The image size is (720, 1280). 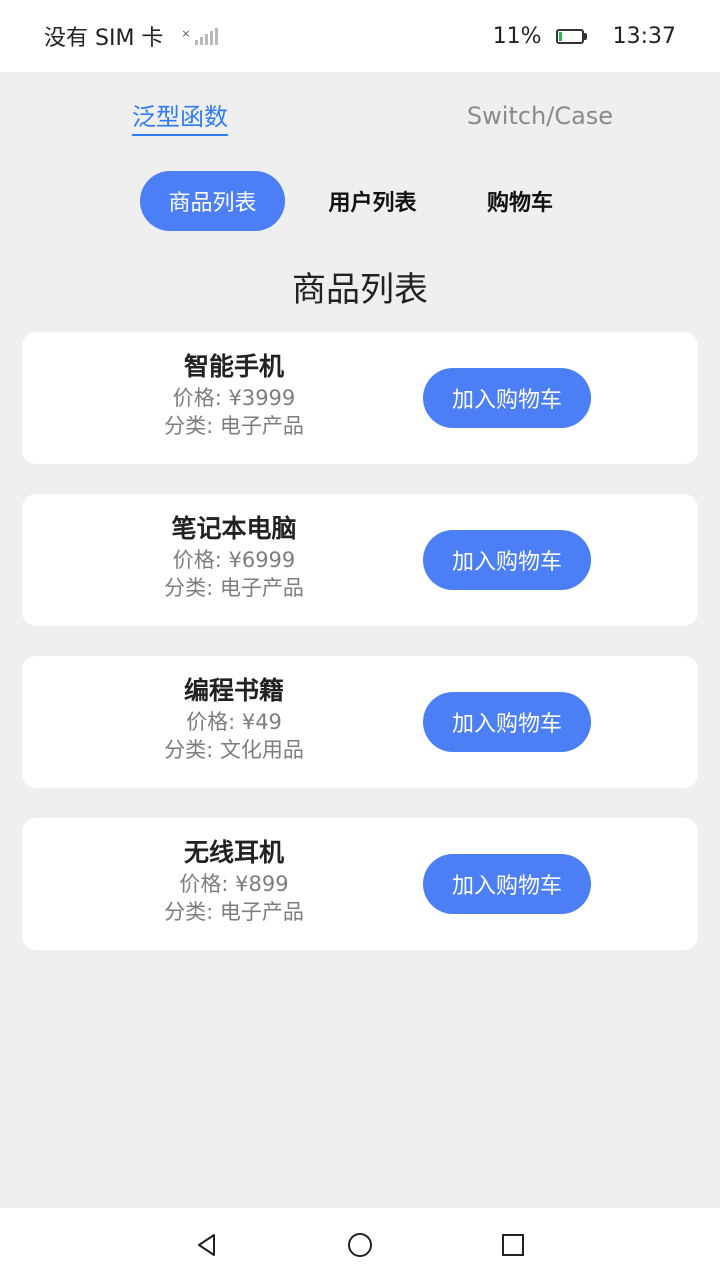 I want to click on product-price: 价格: ¥6999, so click(x=234, y=560).